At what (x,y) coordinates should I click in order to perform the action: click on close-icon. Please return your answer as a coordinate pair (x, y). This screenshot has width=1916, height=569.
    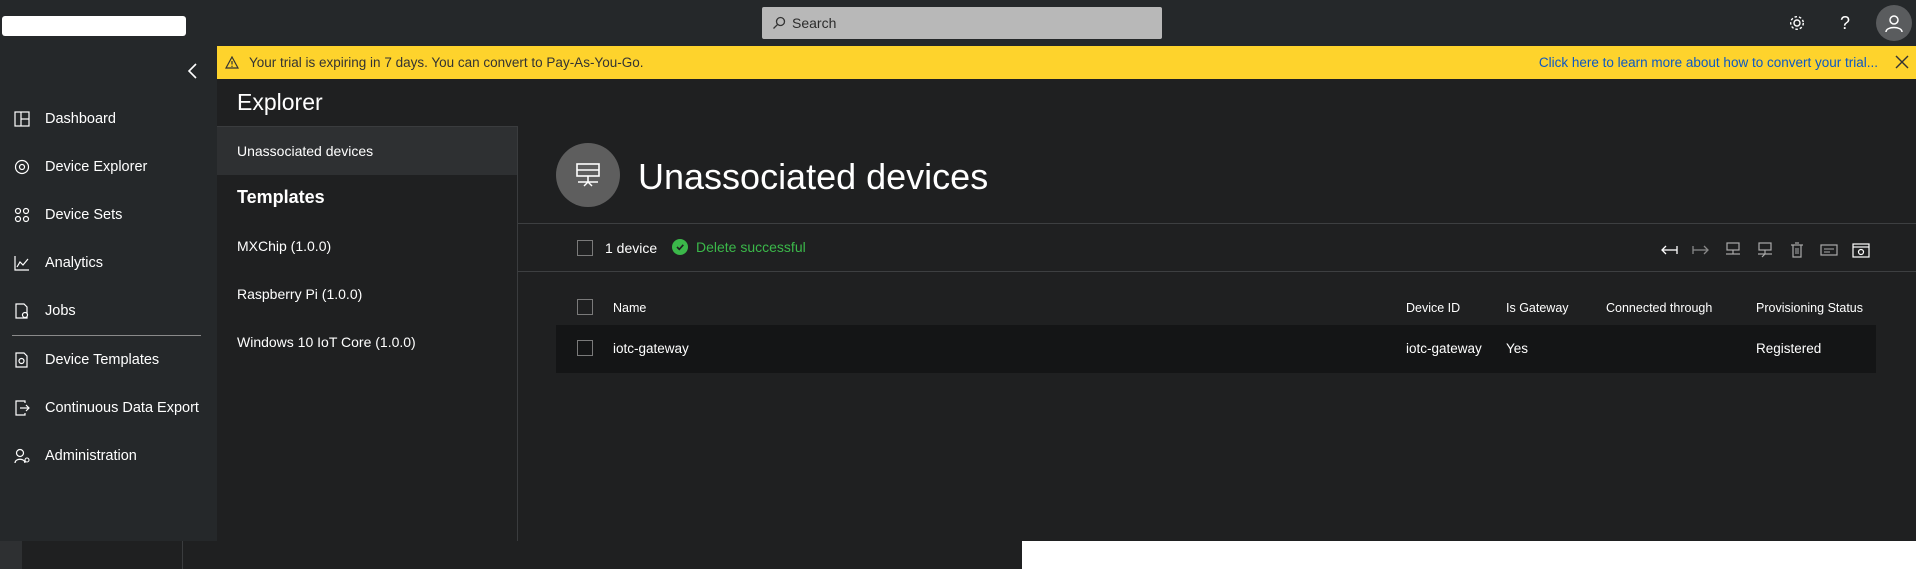
    Looking at the image, I should click on (1902, 62).